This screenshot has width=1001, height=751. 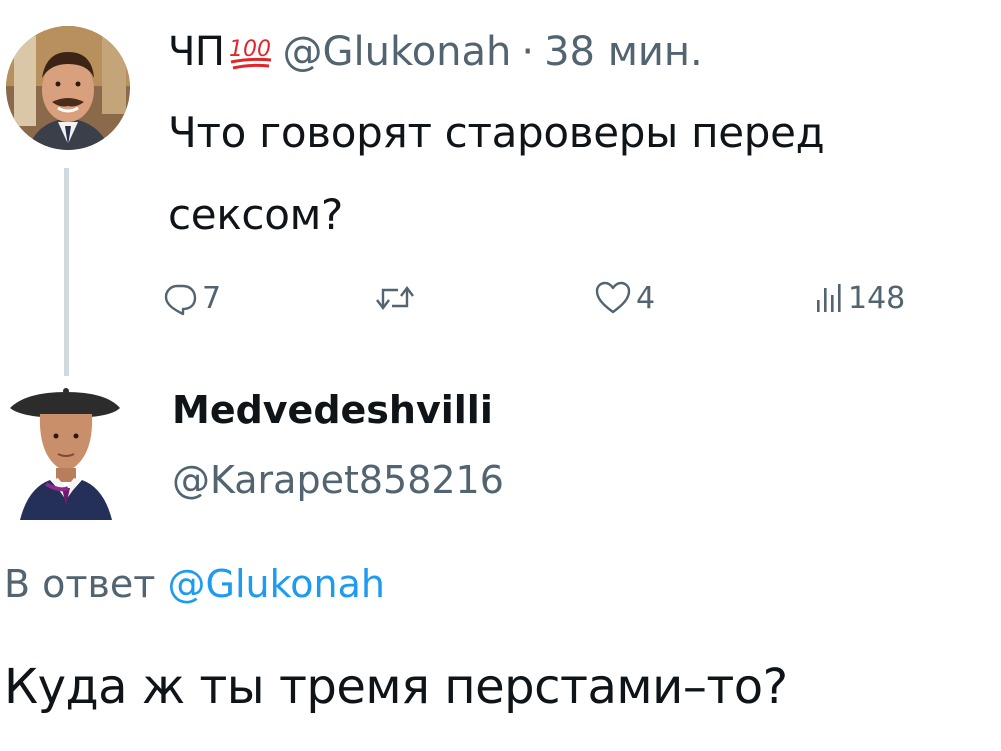 I want to click on replying-to-mention-link: @Glukonah, so click(x=276, y=584).